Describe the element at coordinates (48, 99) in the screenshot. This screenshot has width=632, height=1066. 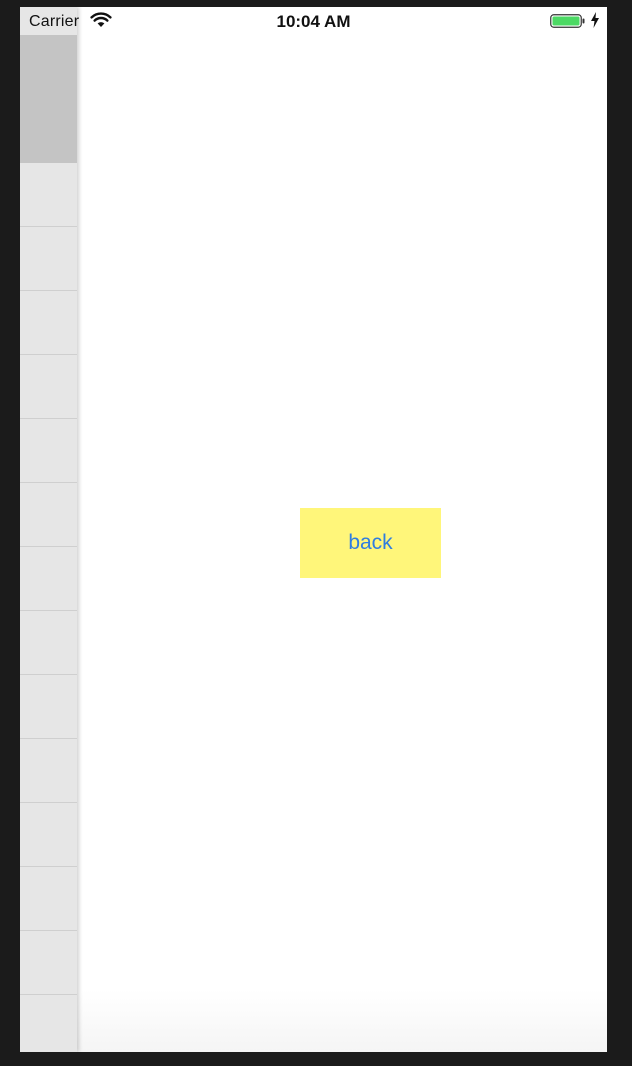
I see `side-menu-item-selected` at that location.